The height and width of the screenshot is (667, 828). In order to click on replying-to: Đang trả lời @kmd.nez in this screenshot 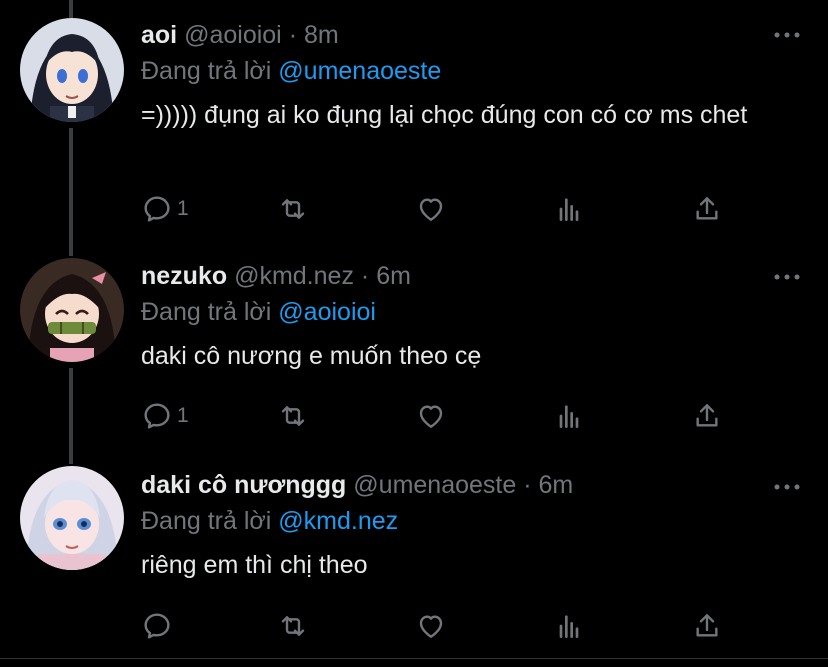, I will do `click(269, 521)`.